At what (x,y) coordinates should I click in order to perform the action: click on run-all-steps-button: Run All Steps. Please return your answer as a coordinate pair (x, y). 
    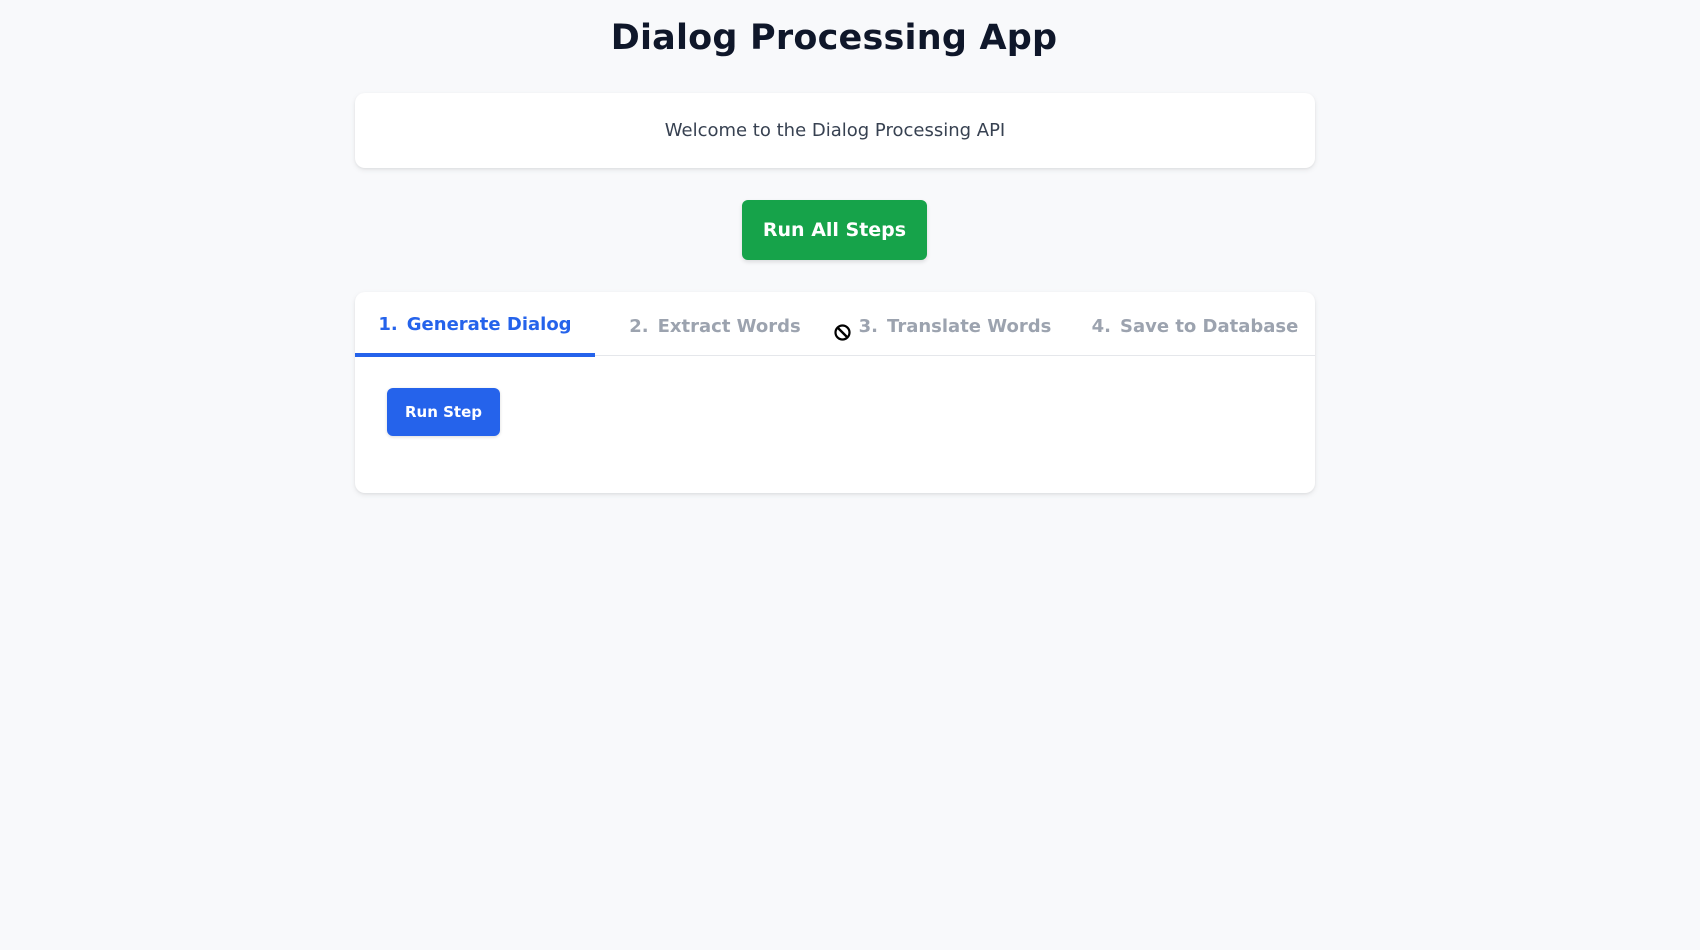
    Looking at the image, I should click on (834, 230).